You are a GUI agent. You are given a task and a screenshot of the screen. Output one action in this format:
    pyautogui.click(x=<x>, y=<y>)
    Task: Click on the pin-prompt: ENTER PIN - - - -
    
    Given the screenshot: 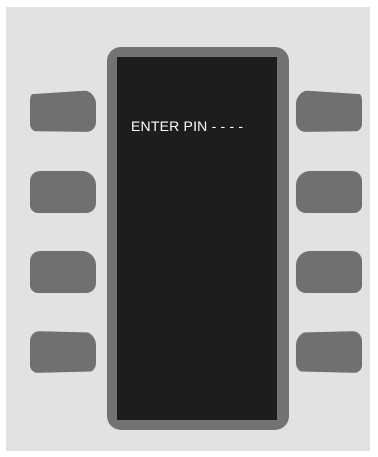 What is the action you would take?
    pyautogui.click(x=187, y=126)
    